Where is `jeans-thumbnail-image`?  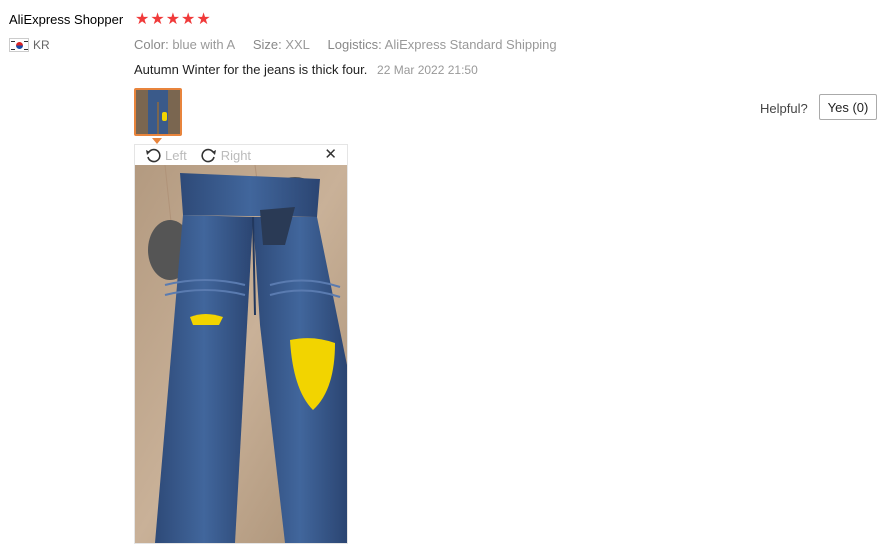
jeans-thumbnail-image is located at coordinates (158, 112).